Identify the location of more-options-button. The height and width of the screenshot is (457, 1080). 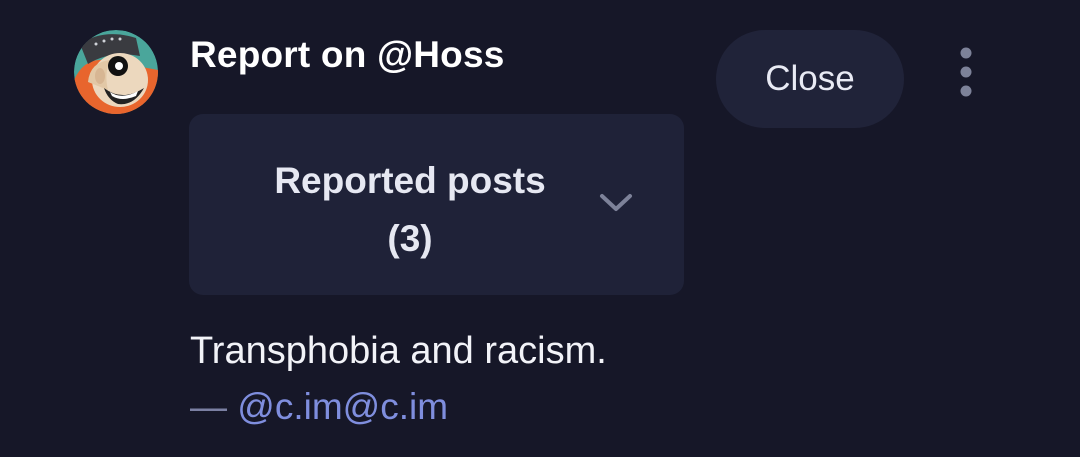
(966, 72).